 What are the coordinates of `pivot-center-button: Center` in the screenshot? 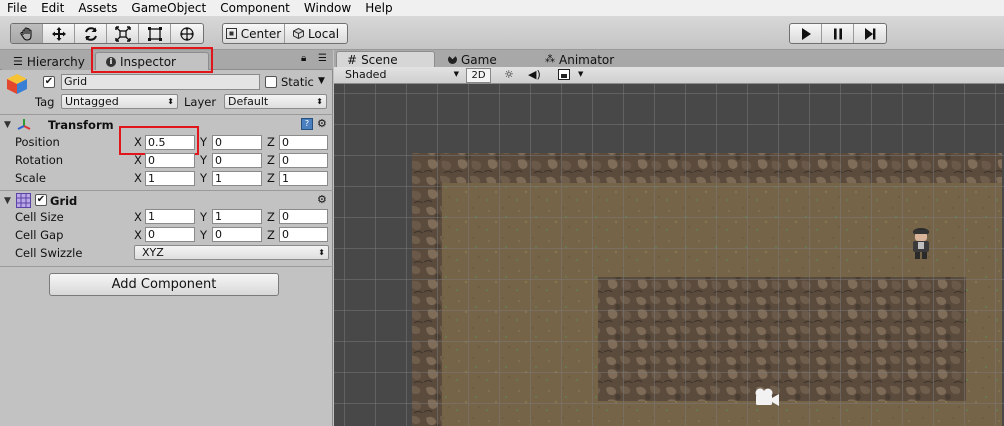 It's located at (254, 33).